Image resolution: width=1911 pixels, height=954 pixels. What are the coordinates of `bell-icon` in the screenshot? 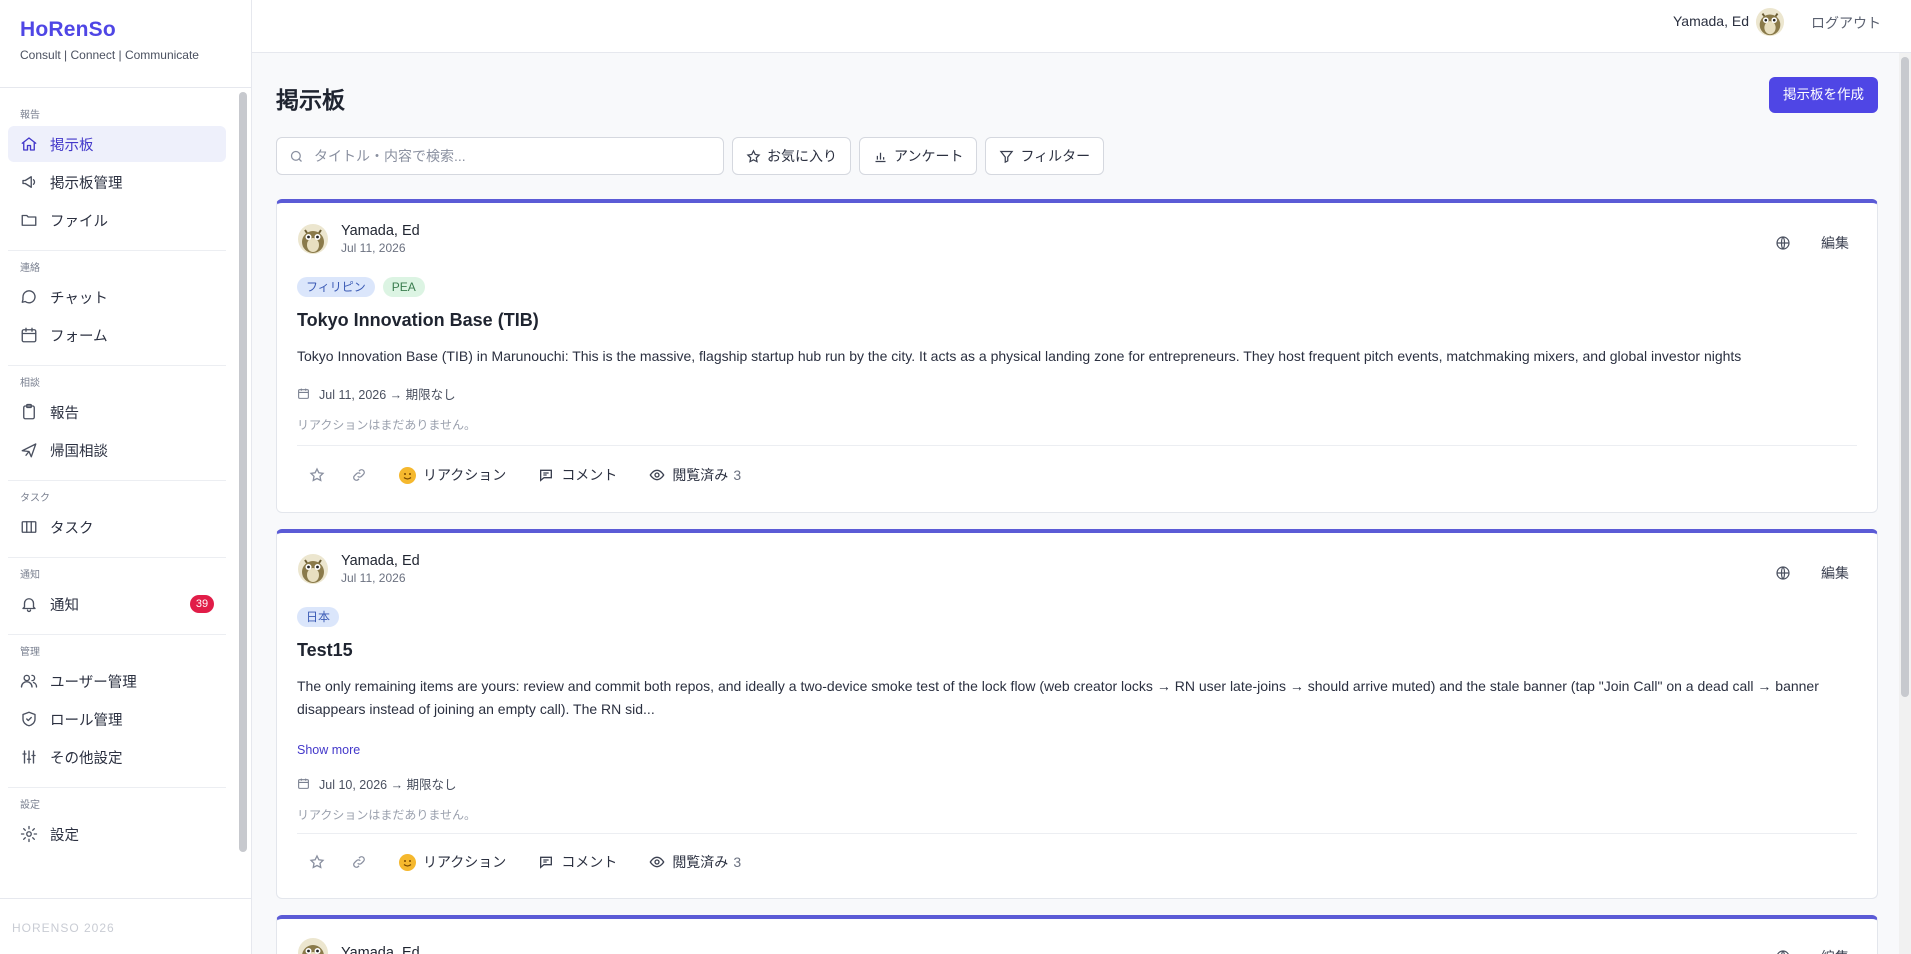 It's located at (29, 604).